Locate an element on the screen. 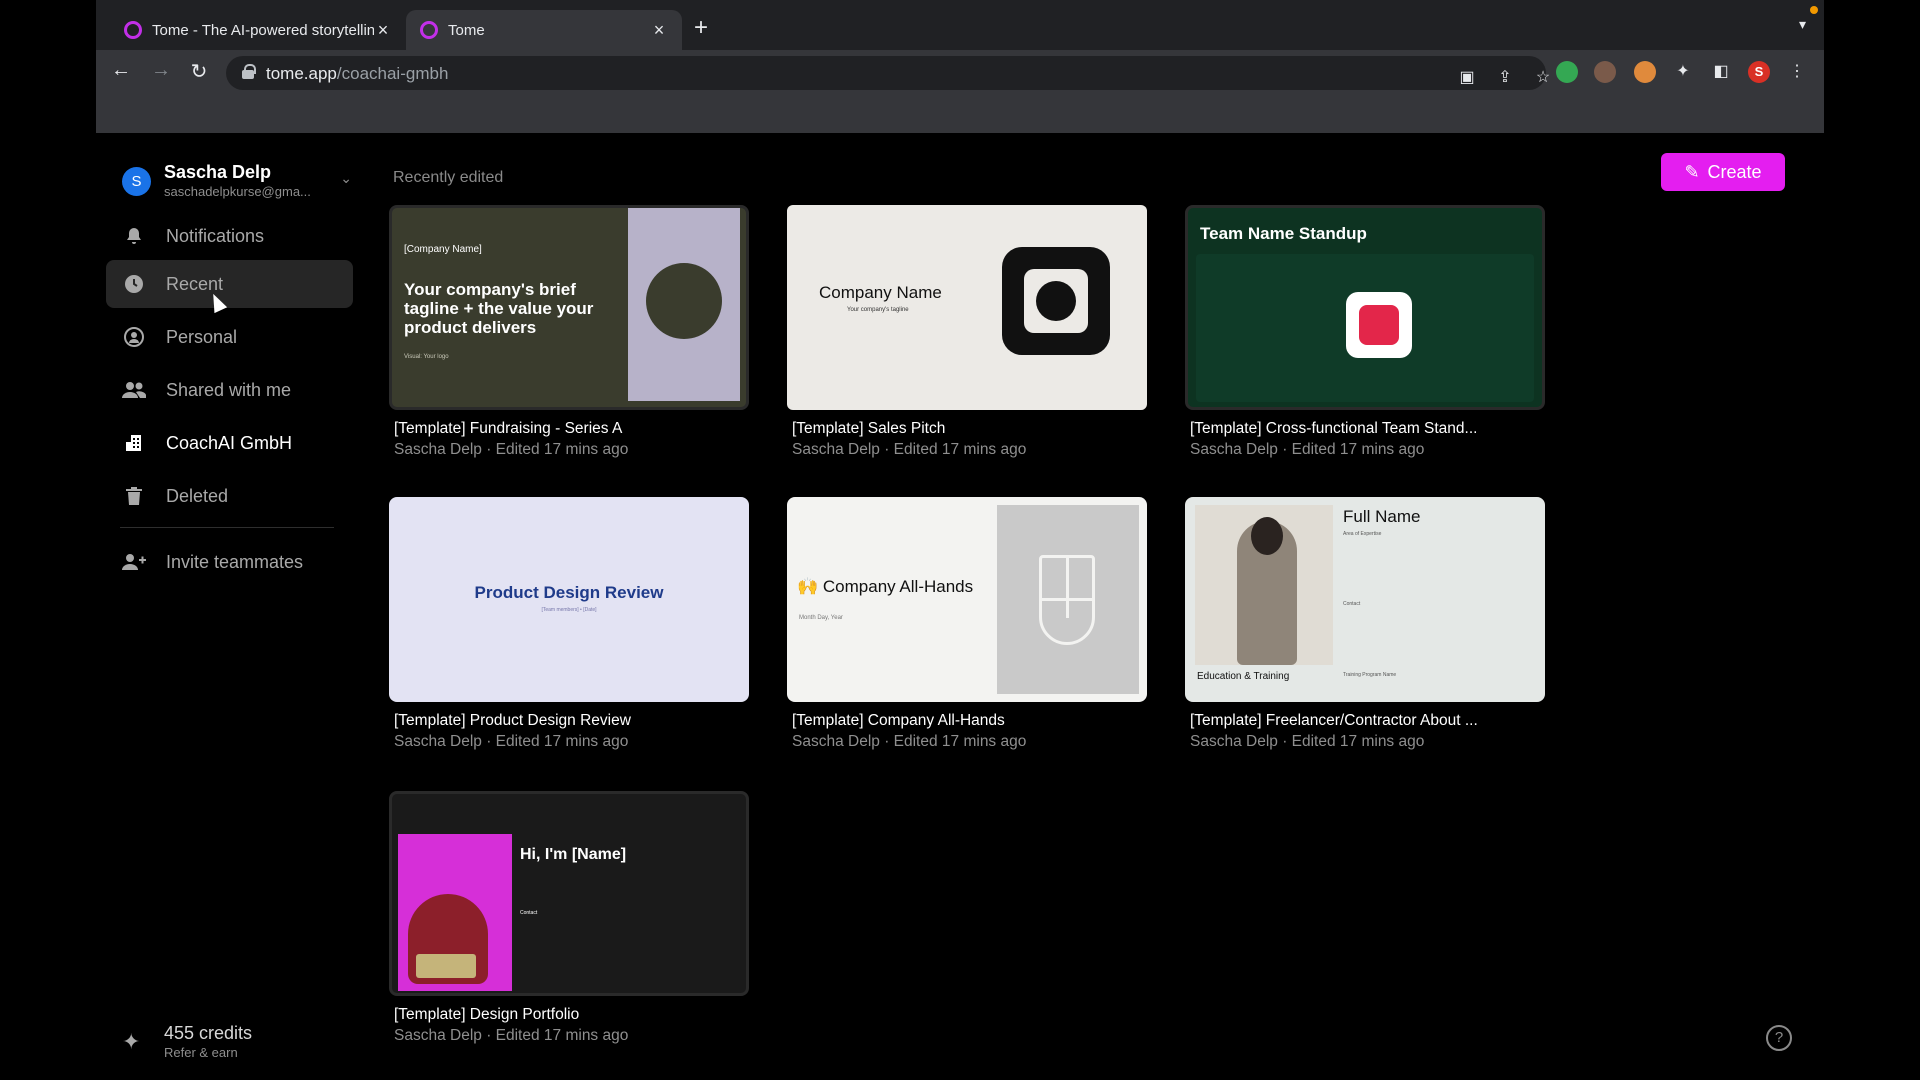 This screenshot has width=1920, height=1080. sidebar-item-label: Recent is located at coordinates (195, 283).